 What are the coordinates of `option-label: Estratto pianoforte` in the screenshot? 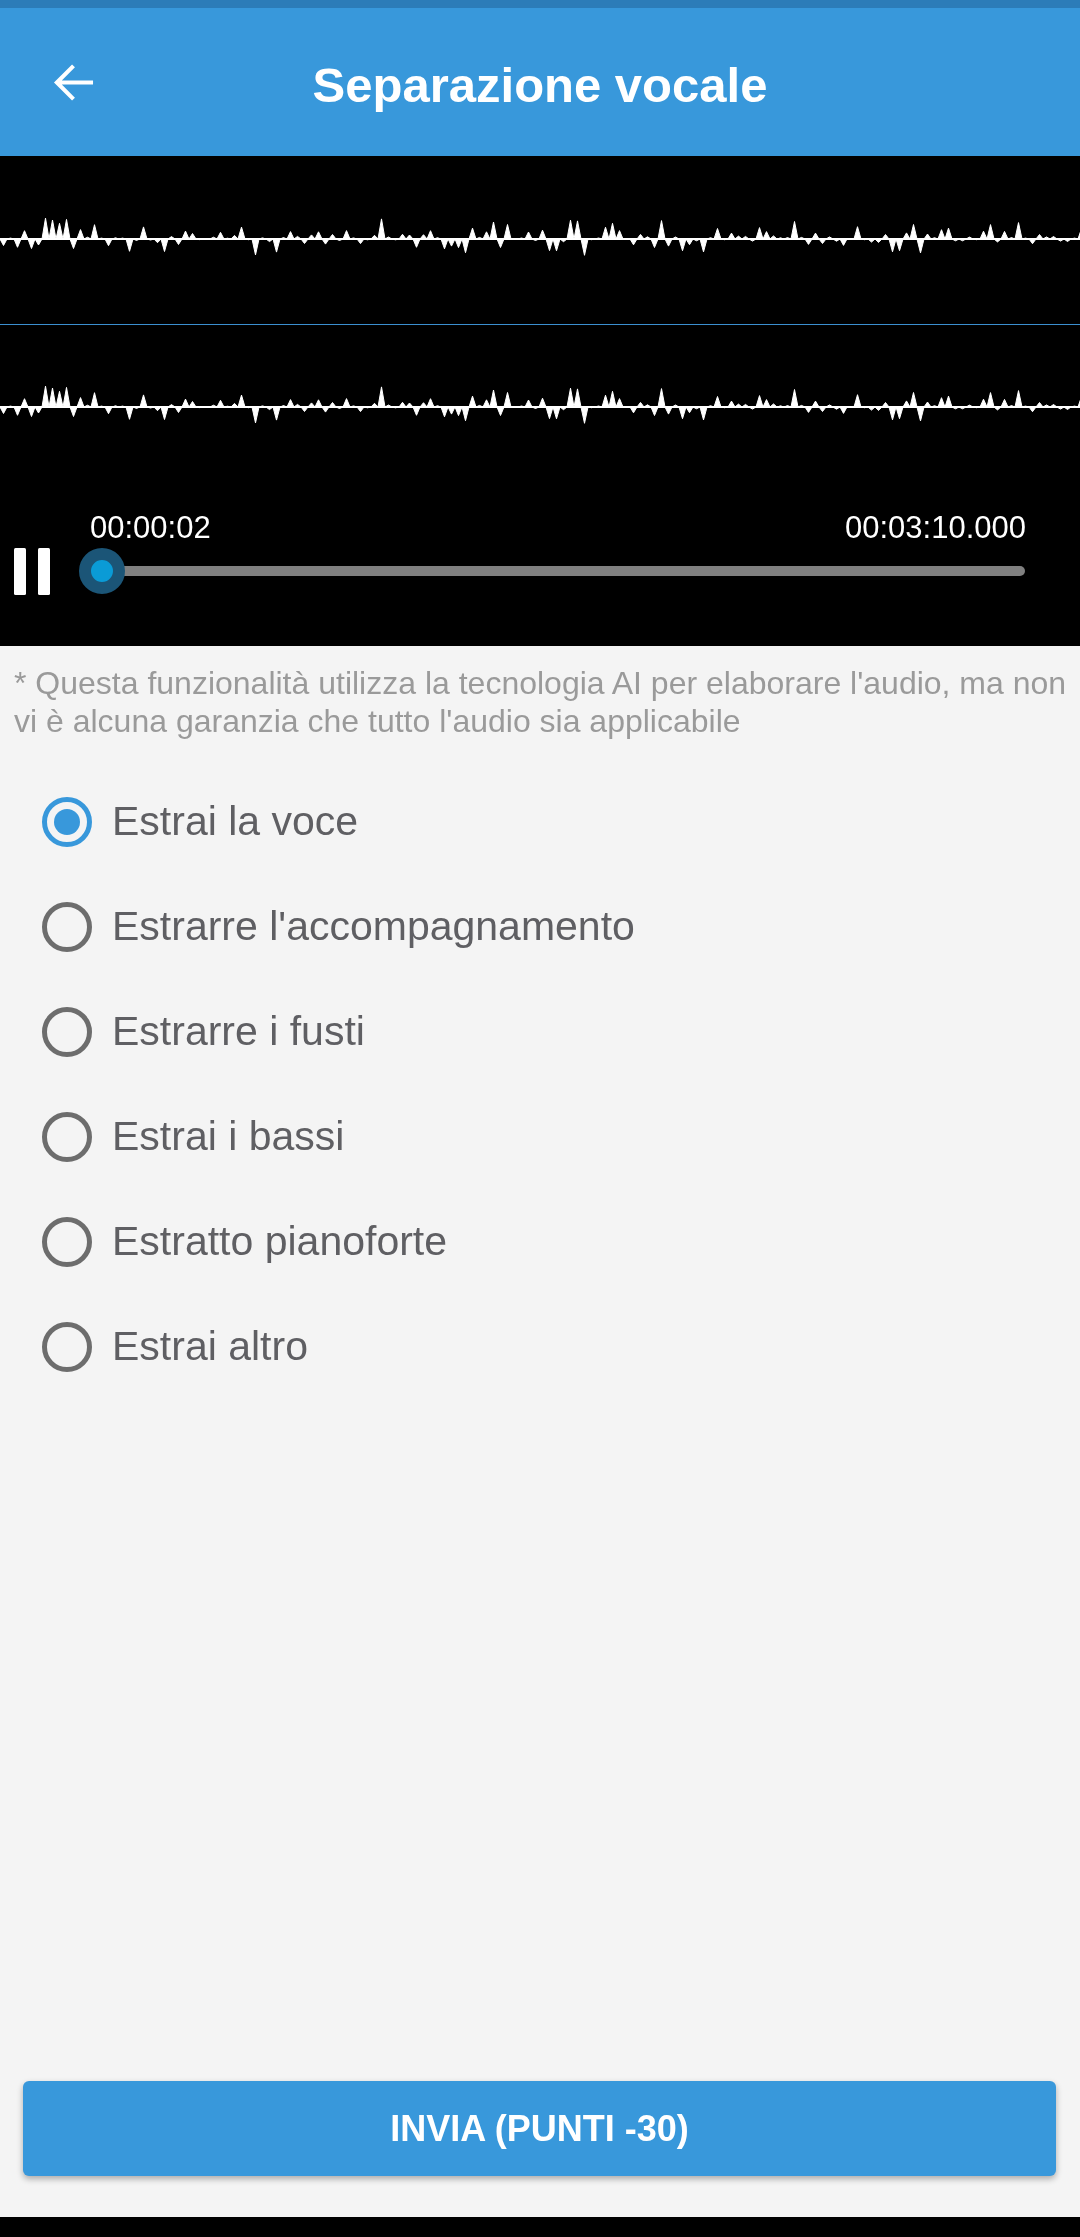 It's located at (280, 1241).